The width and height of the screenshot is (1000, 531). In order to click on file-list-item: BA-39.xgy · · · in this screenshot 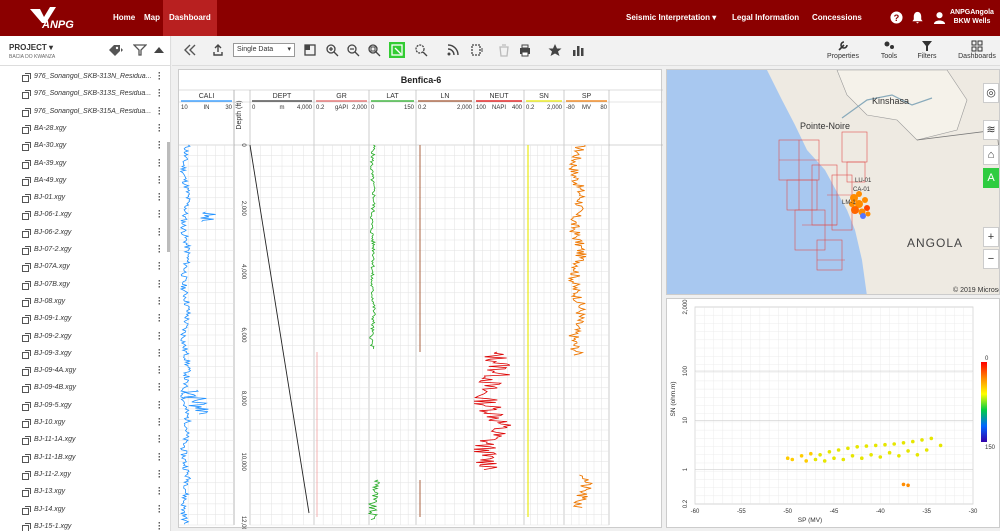, I will do `click(85, 164)`.